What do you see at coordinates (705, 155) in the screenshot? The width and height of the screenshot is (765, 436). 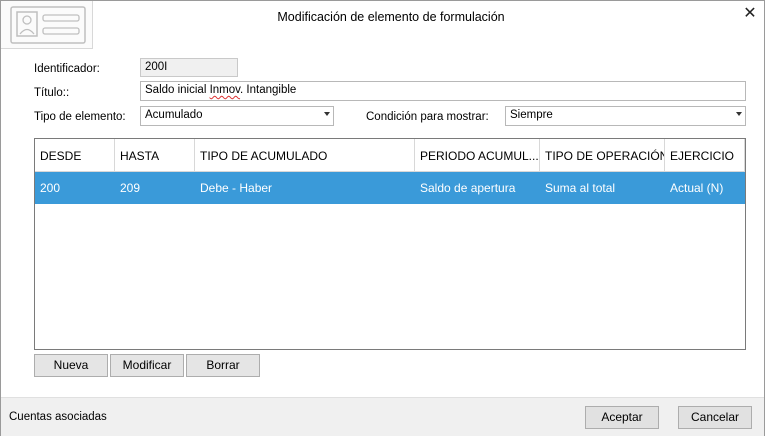 I see `column-header-ejercicio: EJERCICIO` at bounding box center [705, 155].